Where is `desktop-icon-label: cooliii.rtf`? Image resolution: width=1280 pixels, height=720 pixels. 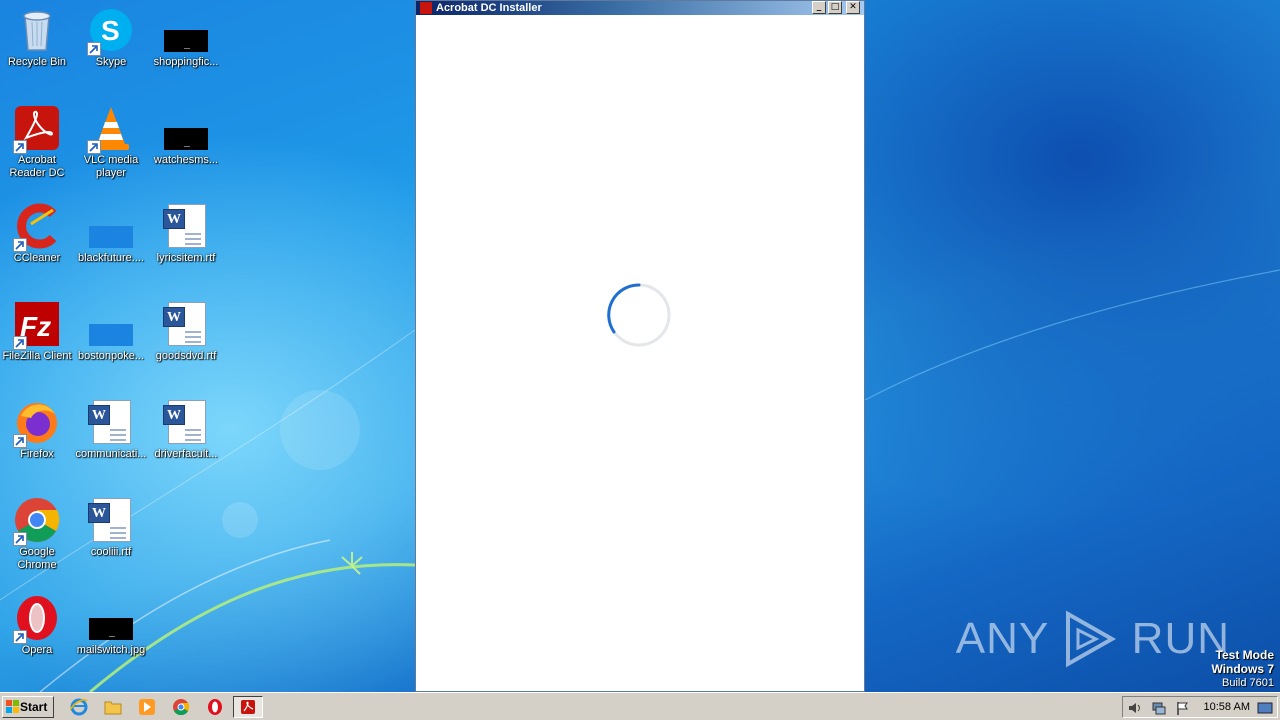 desktop-icon-label: cooliii.rtf is located at coordinates (111, 552).